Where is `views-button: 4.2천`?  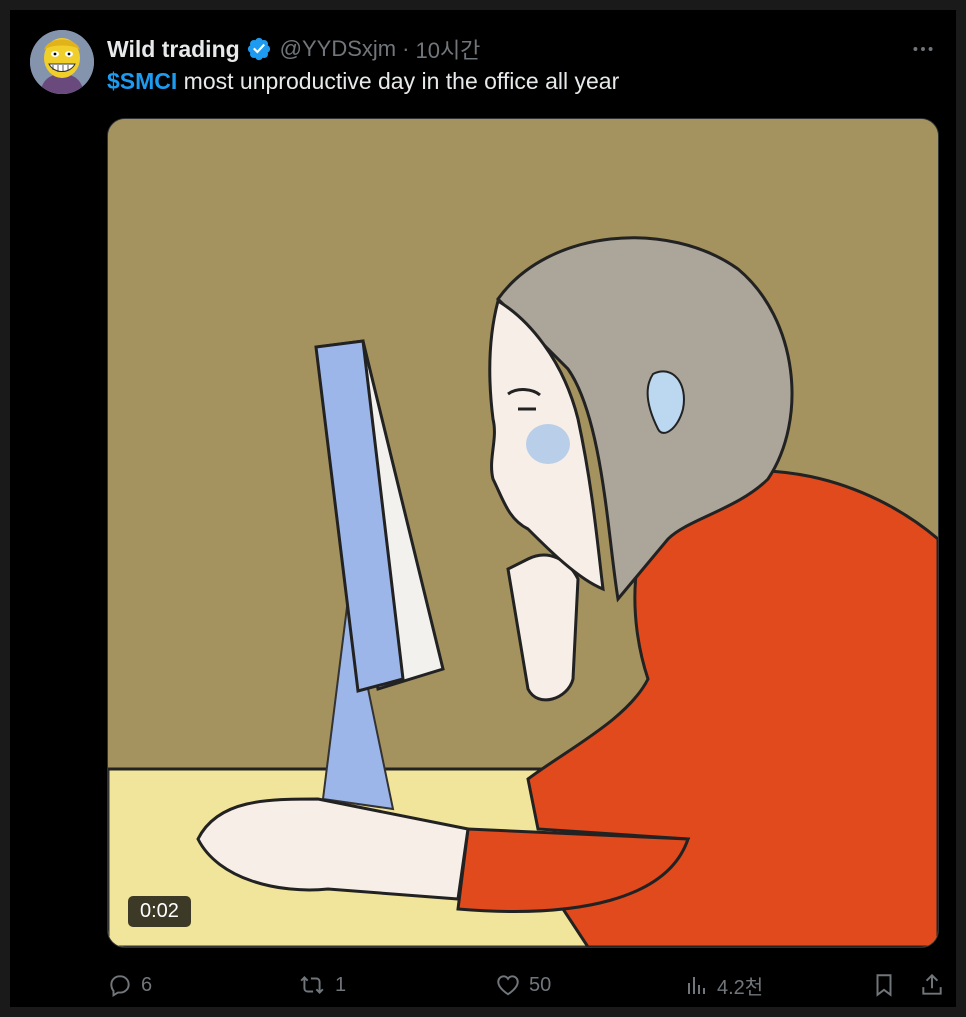 views-button: 4.2천 is located at coordinates (724, 985).